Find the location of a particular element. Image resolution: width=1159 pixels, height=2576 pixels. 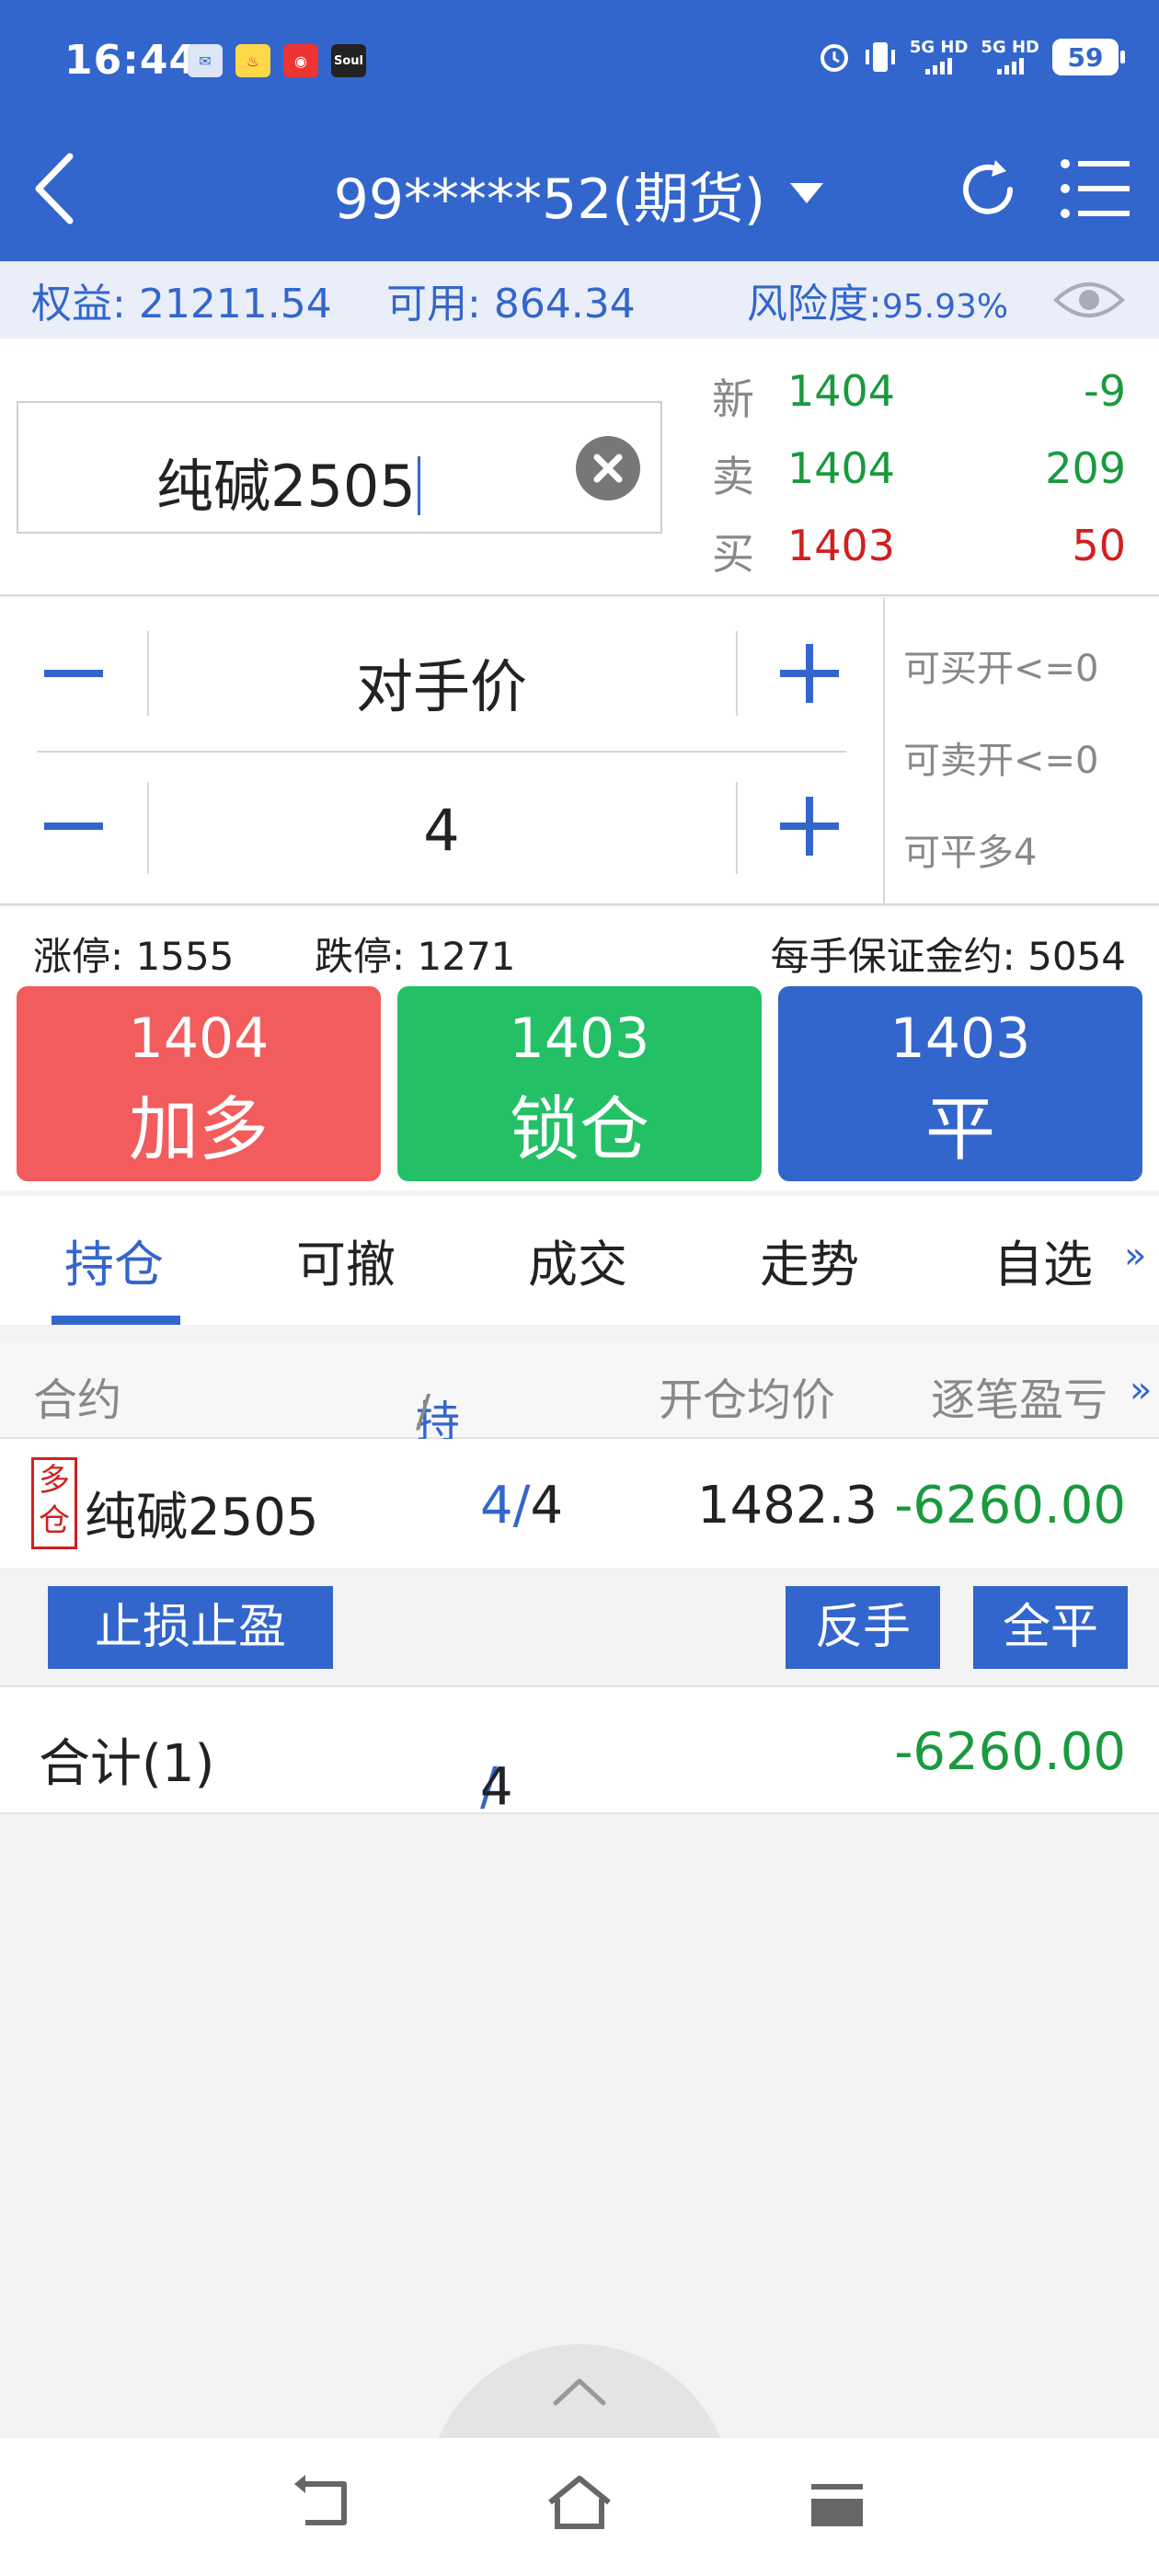

close-all-button: 全平 is located at coordinates (1050, 1627).